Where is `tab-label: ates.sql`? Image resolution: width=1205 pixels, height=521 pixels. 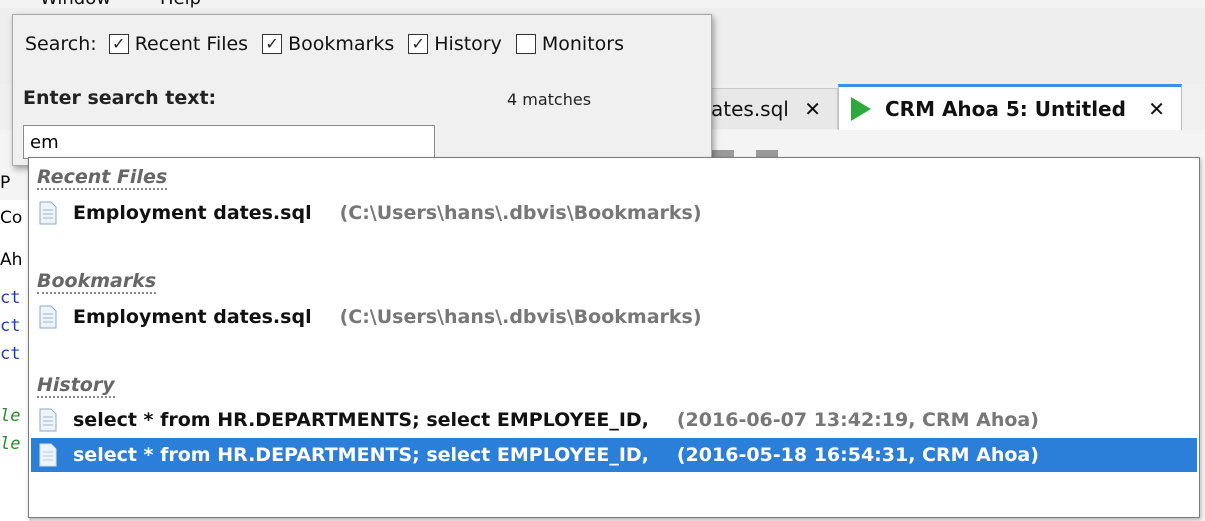
tab-label: ates.sql is located at coordinates (750, 109).